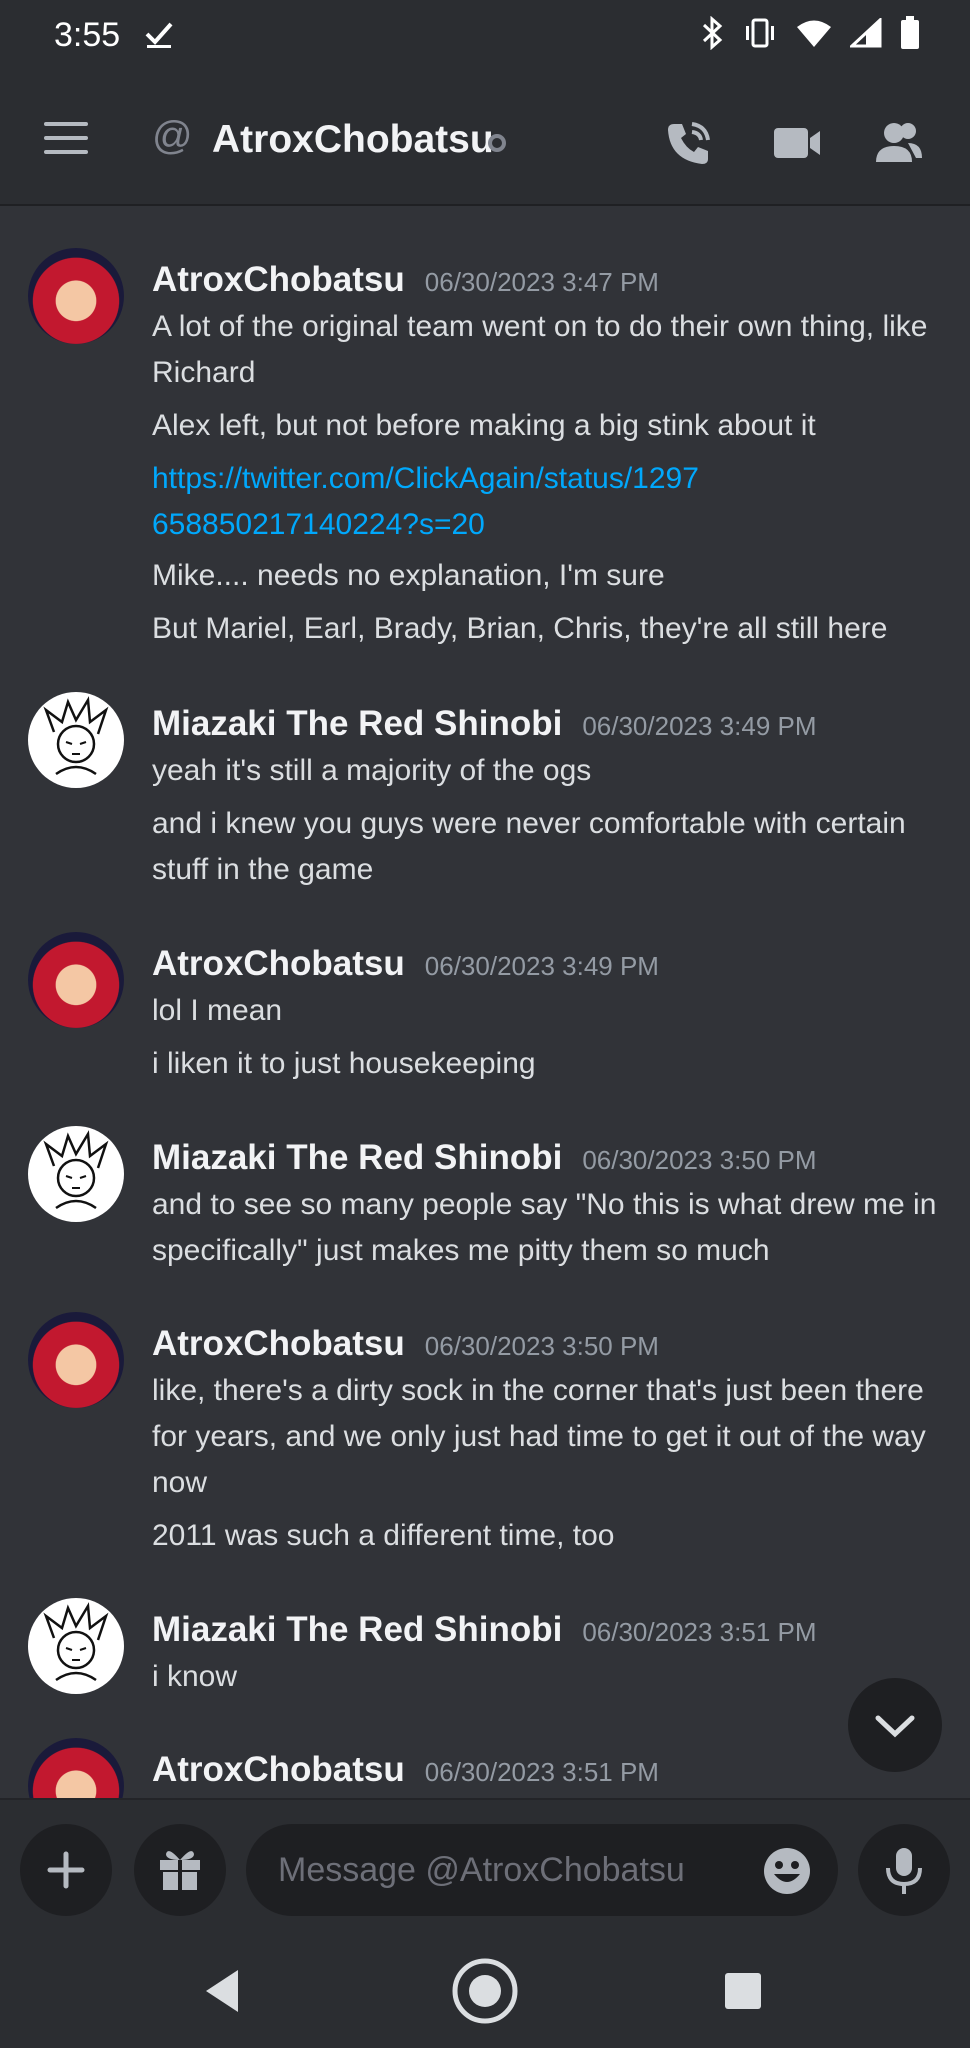  What do you see at coordinates (159, 35) in the screenshot?
I see `check-icon` at bounding box center [159, 35].